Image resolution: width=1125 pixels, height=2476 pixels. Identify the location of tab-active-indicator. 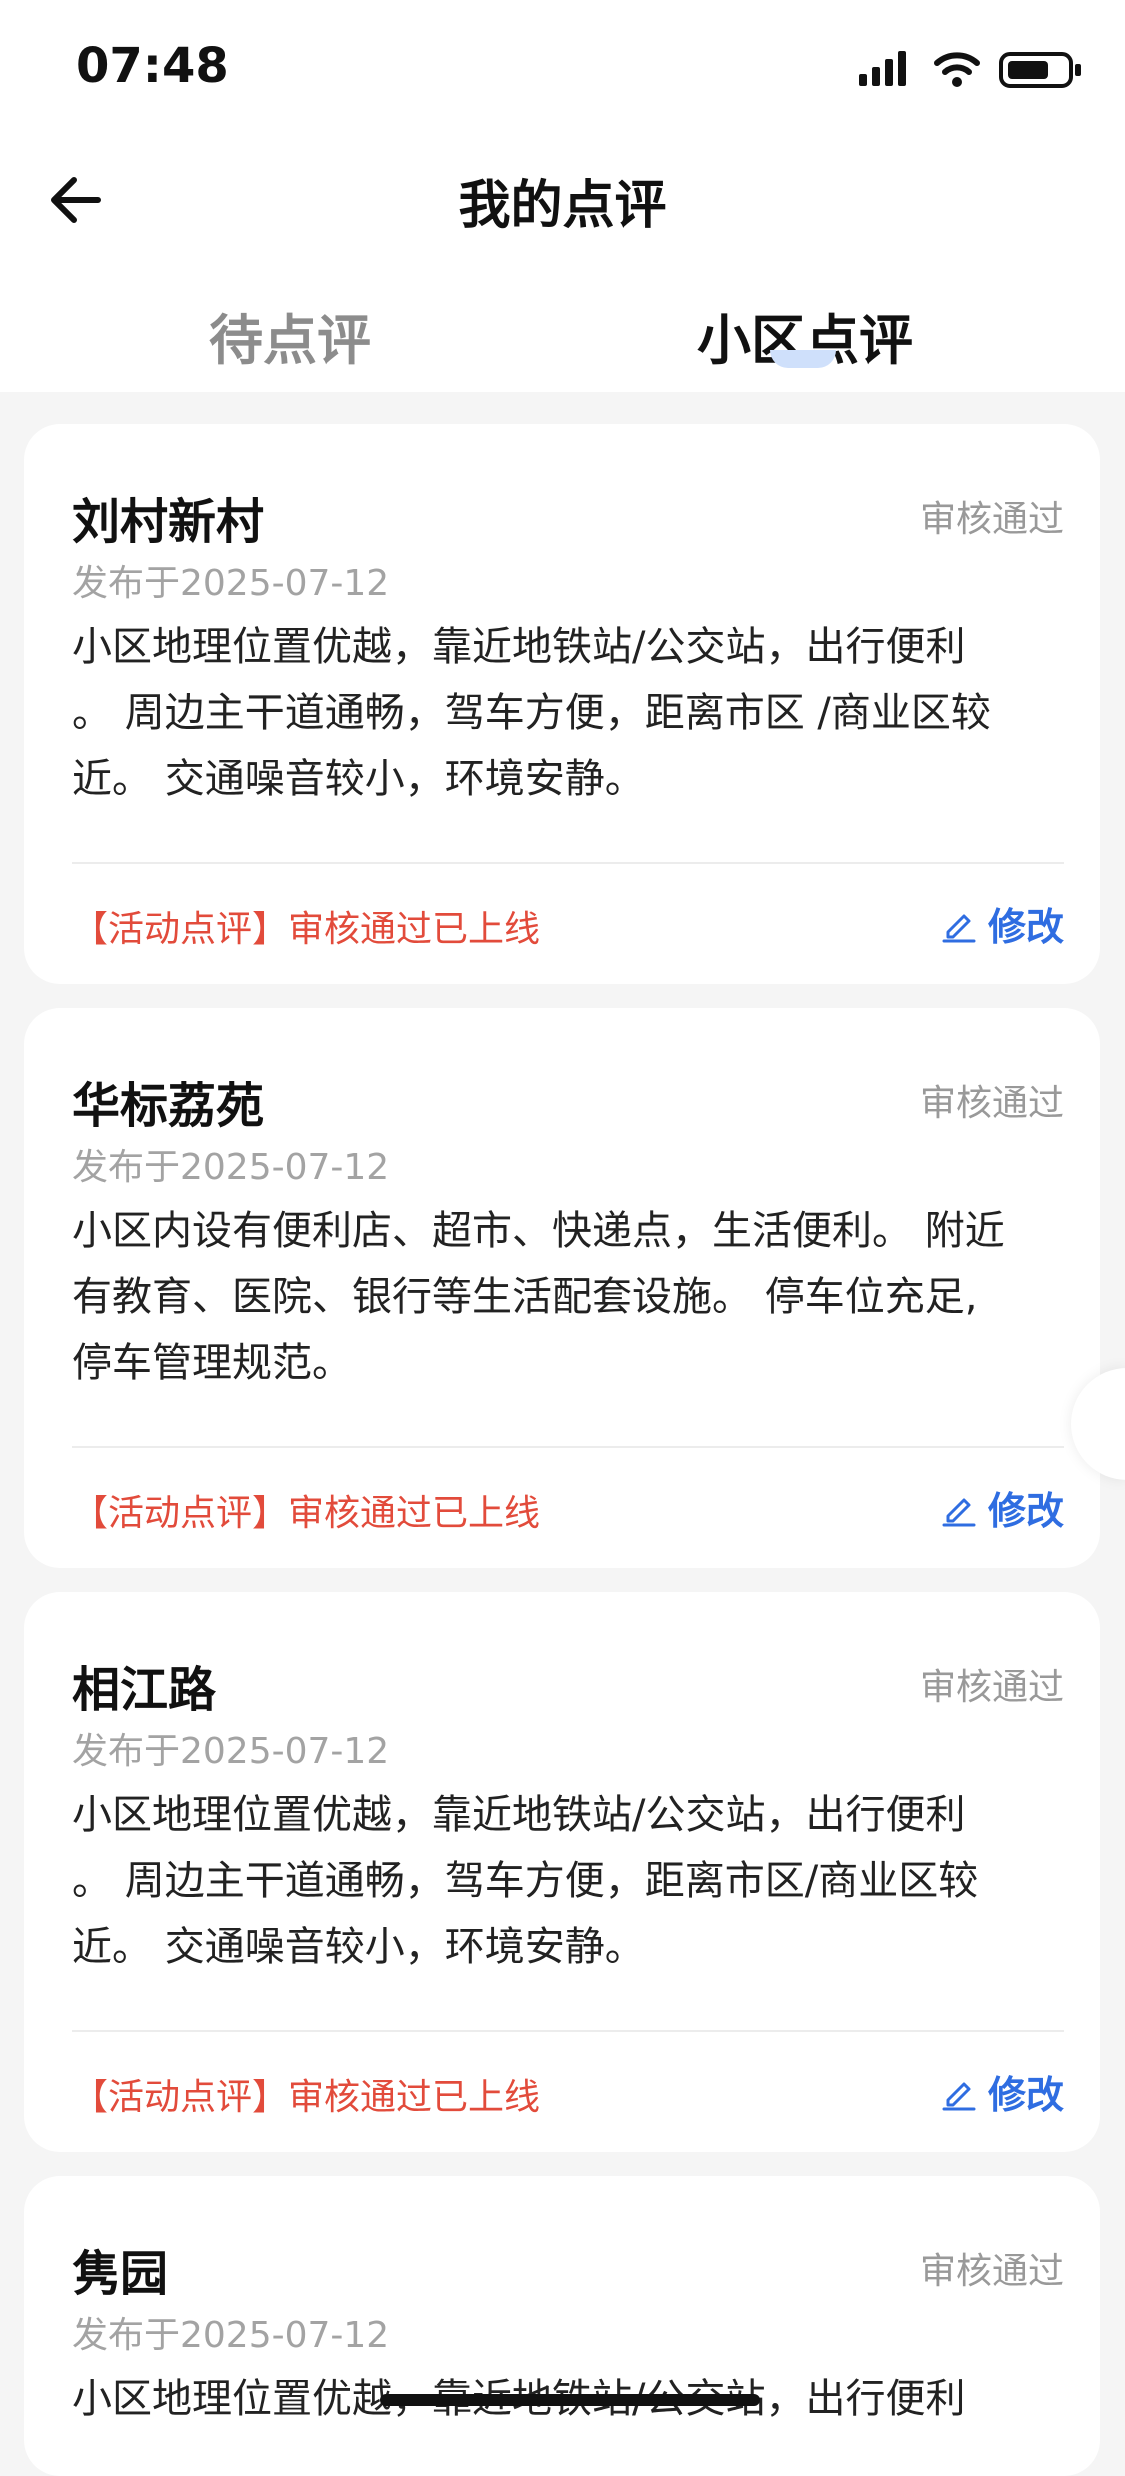
(803, 359).